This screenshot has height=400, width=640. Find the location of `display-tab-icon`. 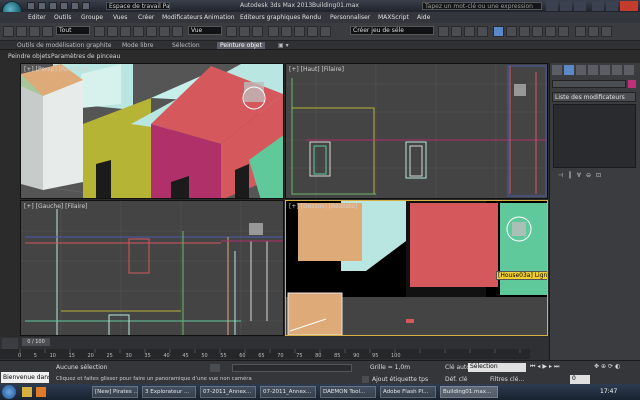

display-tab-icon is located at coordinates (605, 70).